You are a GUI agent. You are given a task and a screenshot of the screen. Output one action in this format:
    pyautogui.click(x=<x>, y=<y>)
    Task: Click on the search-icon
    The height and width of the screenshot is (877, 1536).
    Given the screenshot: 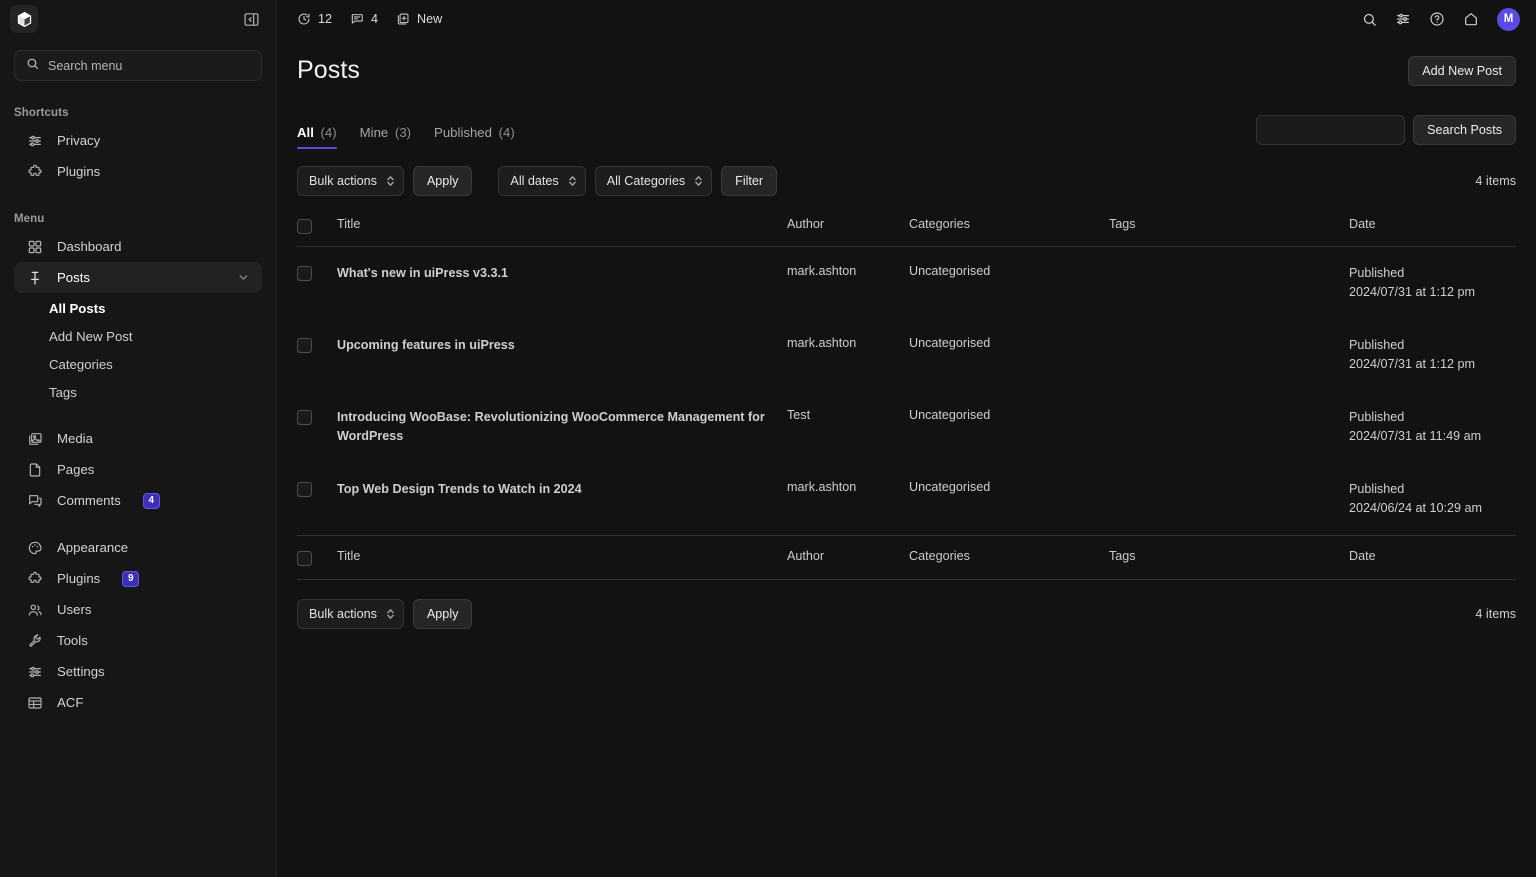 What is the action you would take?
    pyautogui.click(x=1369, y=19)
    